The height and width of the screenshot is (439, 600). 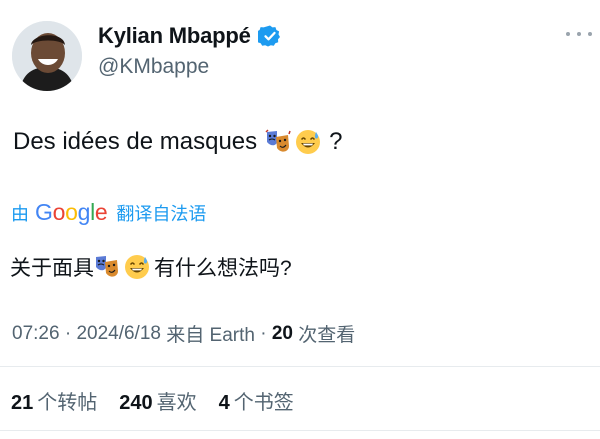 I want to click on retweets-stat: 21 个转帖, so click(x=54, y=400).